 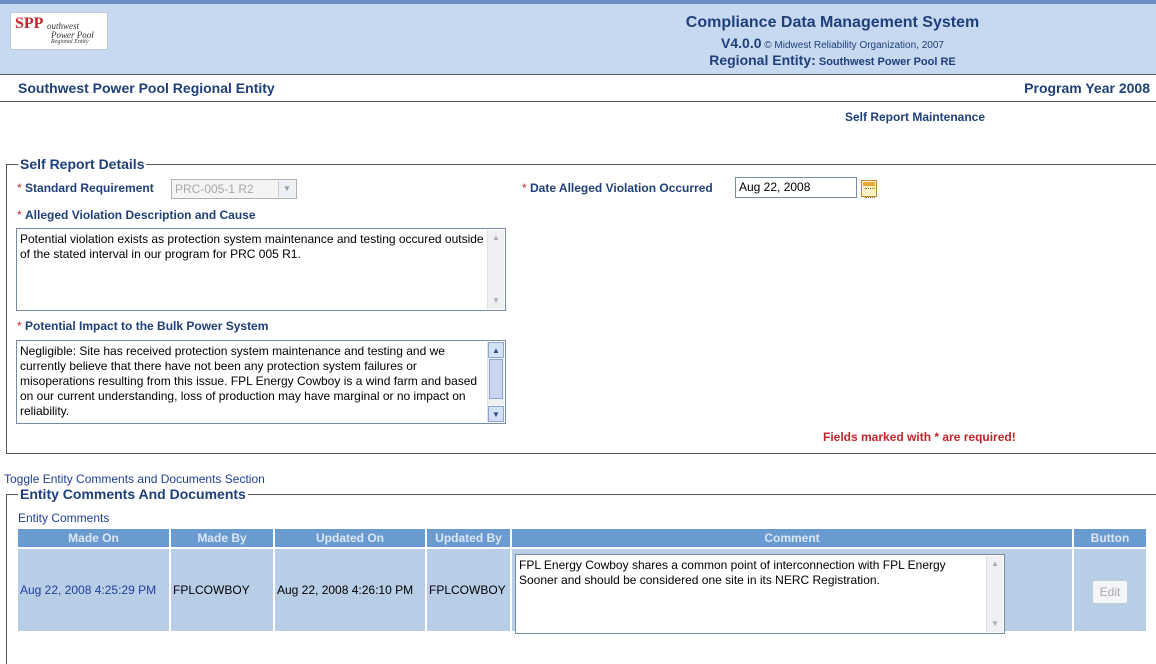 What do you see at coordinates (222, 590) in the screenshot?
I see `made-by-cell: FPLCOWBOY` at bounding box center [222, 590].